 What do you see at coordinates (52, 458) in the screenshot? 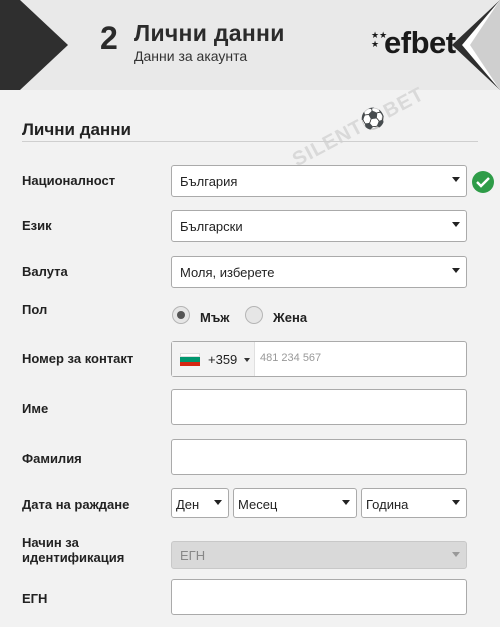
I see `last-name-label: Фамилия` at bounding box center [52, 458].